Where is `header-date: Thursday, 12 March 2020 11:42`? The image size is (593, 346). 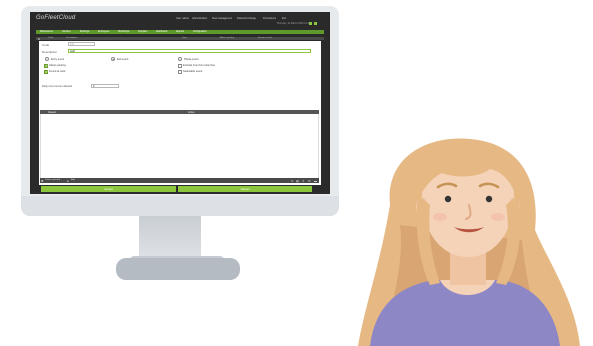
header-date: Thursday, 12 March 2020 11:42 is located at coordinates (293, 23).